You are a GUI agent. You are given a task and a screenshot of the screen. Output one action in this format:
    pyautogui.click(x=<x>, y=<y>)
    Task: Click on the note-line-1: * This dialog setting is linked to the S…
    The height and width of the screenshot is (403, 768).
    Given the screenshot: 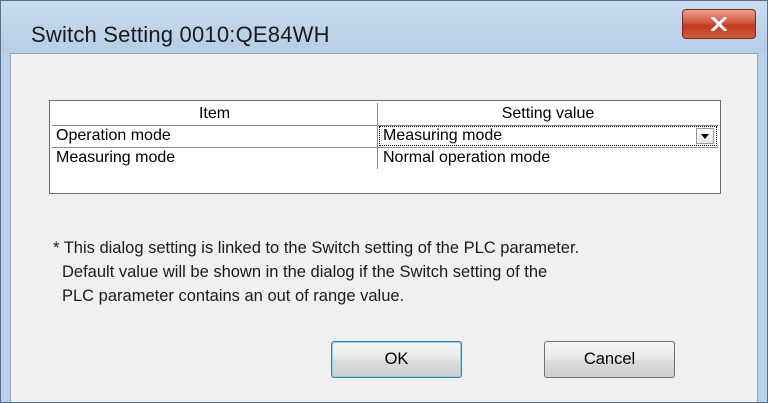 What is the action you would take?
    pyautogui.click(x=316, y=248)
    